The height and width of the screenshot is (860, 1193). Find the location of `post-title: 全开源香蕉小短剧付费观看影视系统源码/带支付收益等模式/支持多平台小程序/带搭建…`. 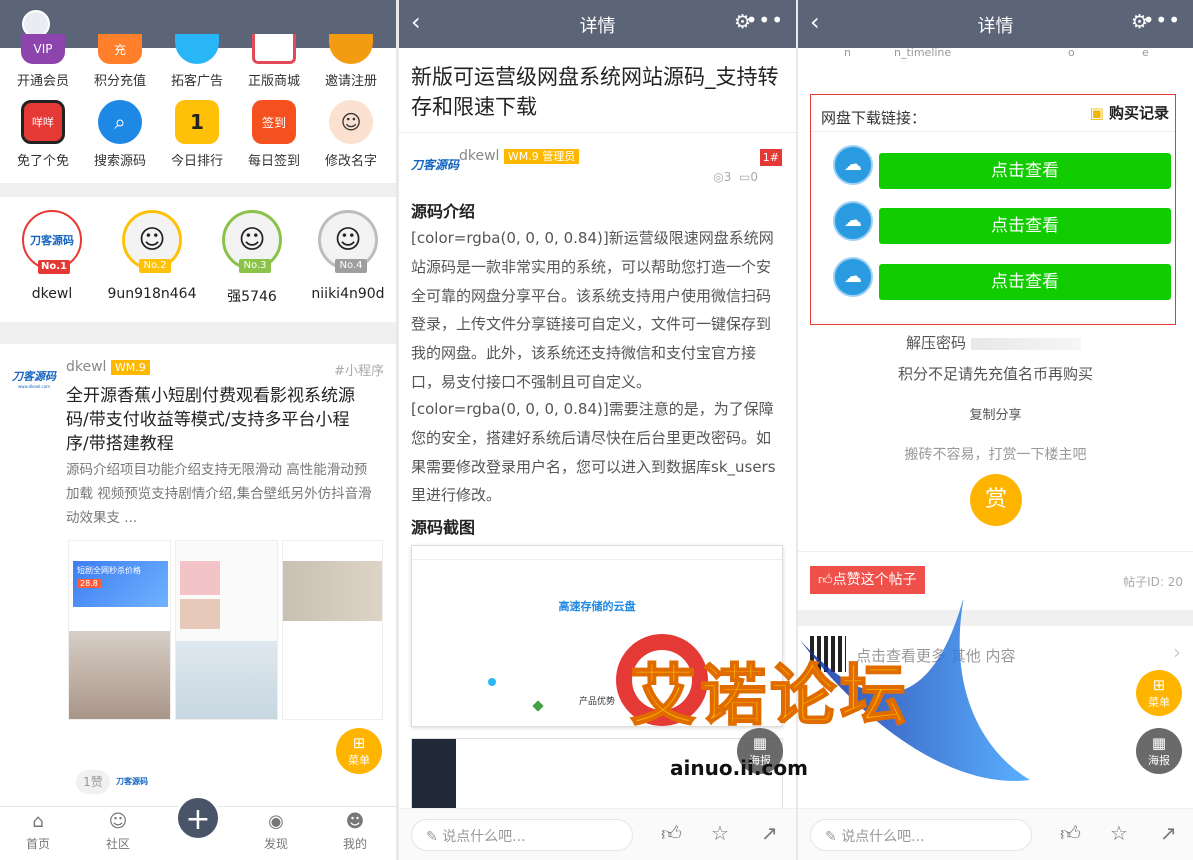

post-title: 全开源香蕉小短剧付费观看影视系统源码/带支付收益等模式/支持多平台小程序/带搭建… is located at coordinates (219, 420).